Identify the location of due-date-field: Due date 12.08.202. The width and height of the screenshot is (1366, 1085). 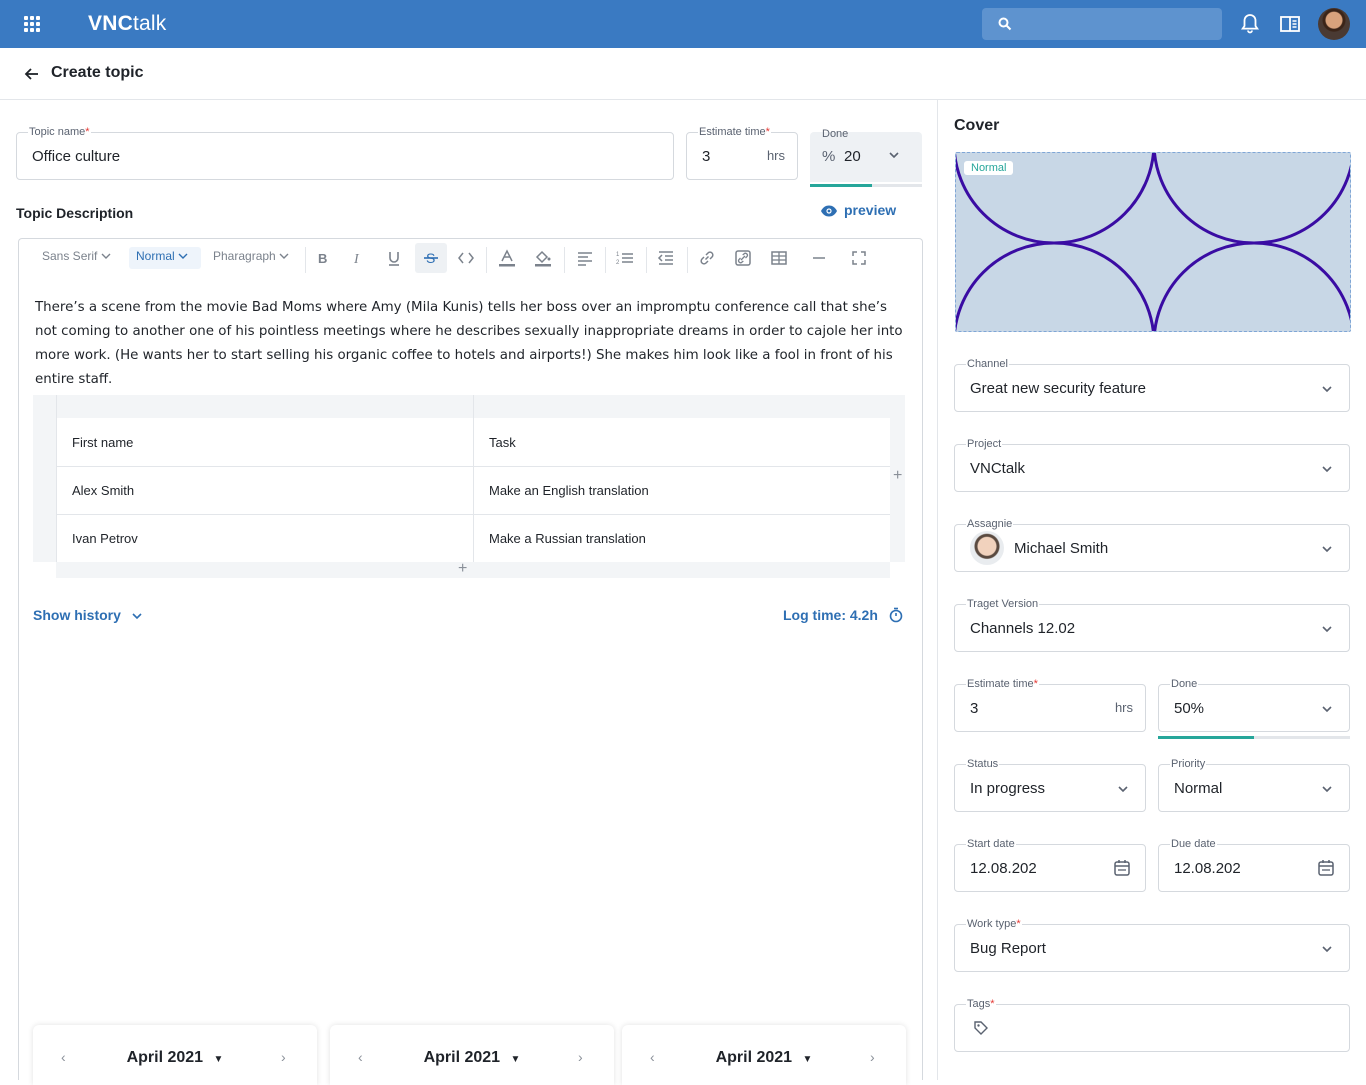
(1254, 865).